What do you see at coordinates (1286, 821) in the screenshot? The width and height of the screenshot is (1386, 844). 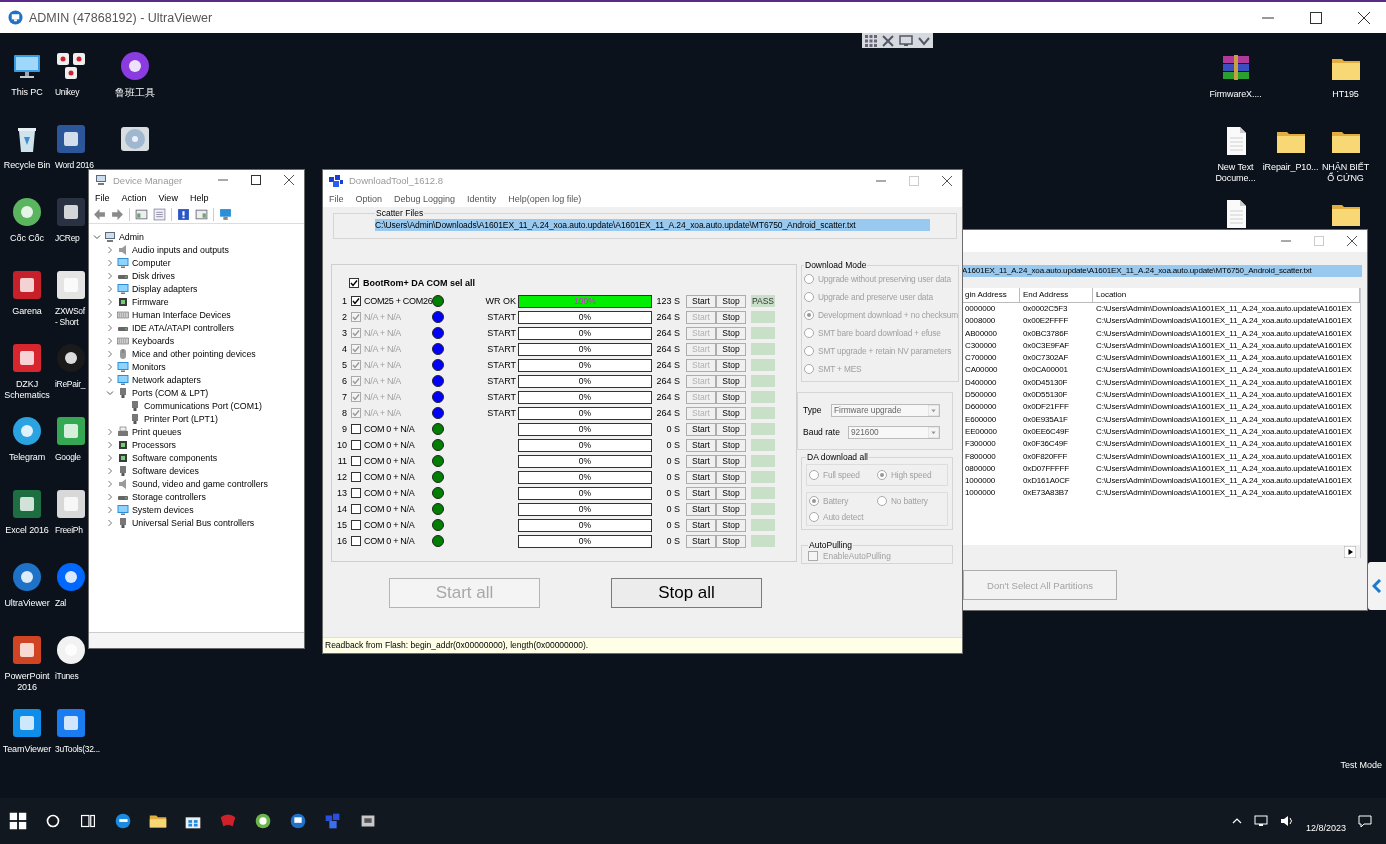 I see `speaker-icon` at bounding box center [1286, 821].